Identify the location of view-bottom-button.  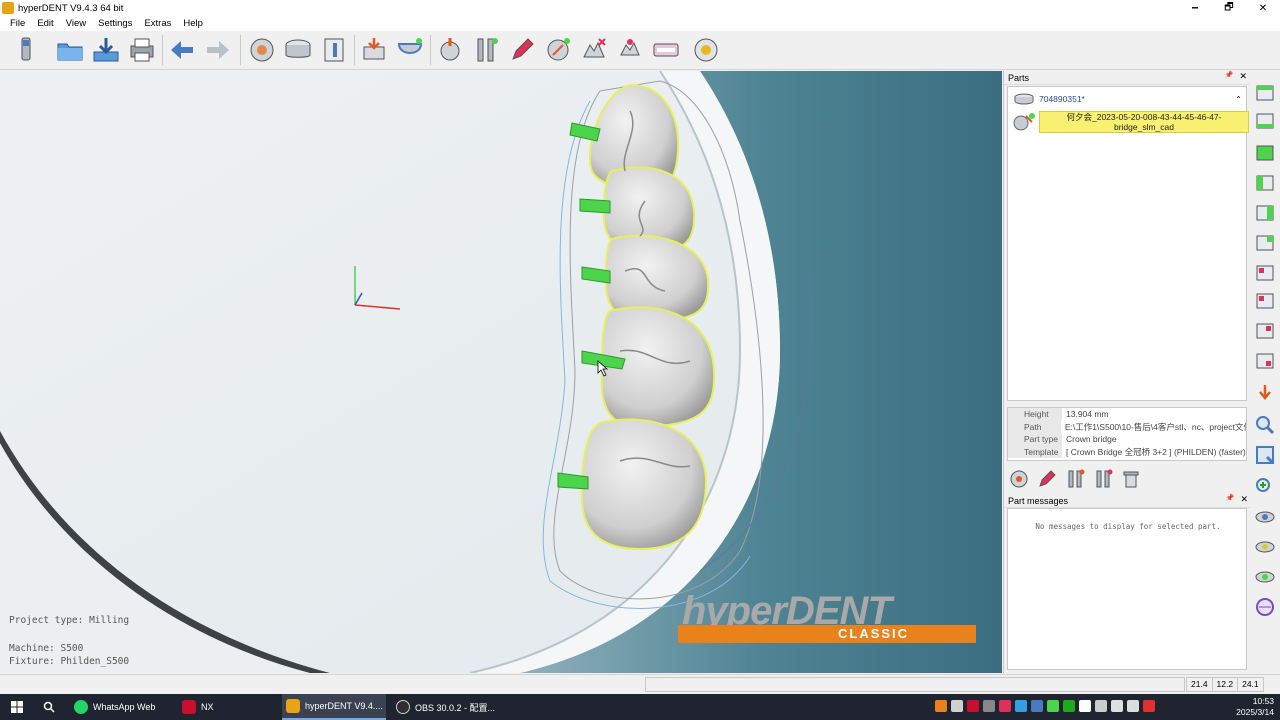
(1265, 183).